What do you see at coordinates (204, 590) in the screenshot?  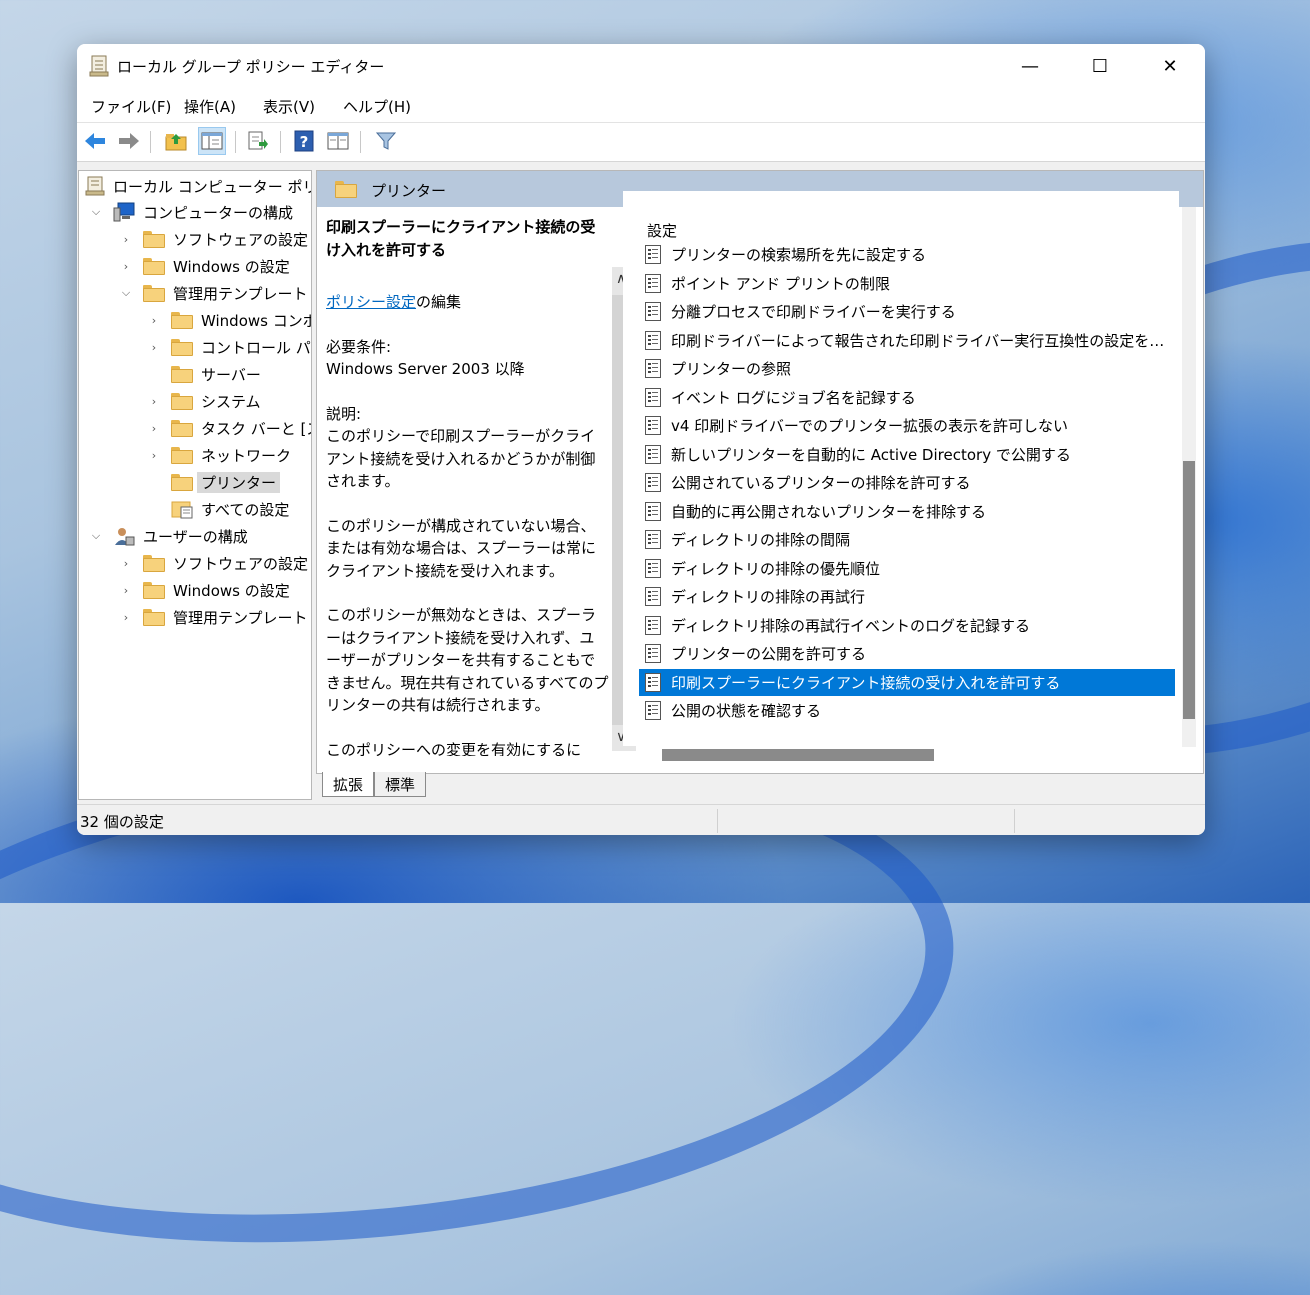 I see `tree-item-user-windows: › Windows の設定` at bounding box center [204, 590].